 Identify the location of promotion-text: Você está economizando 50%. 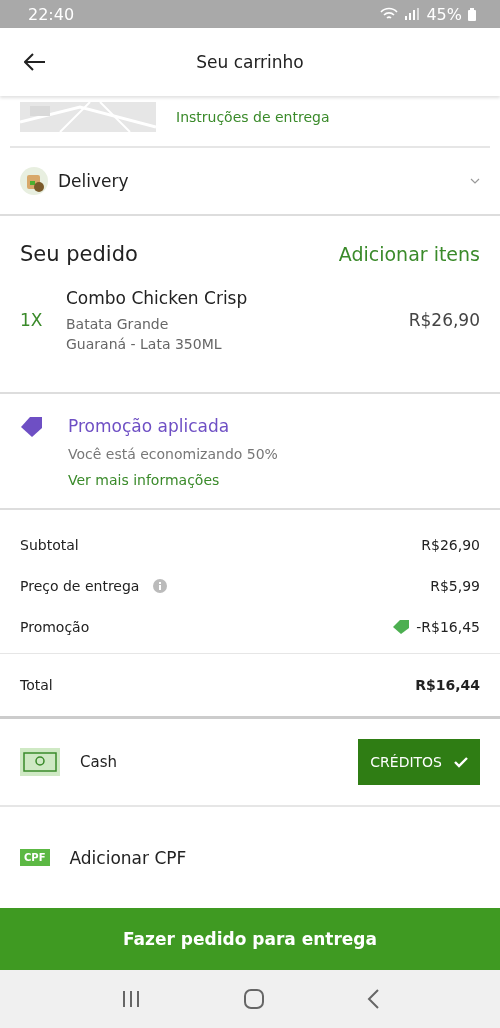
(173, 454).